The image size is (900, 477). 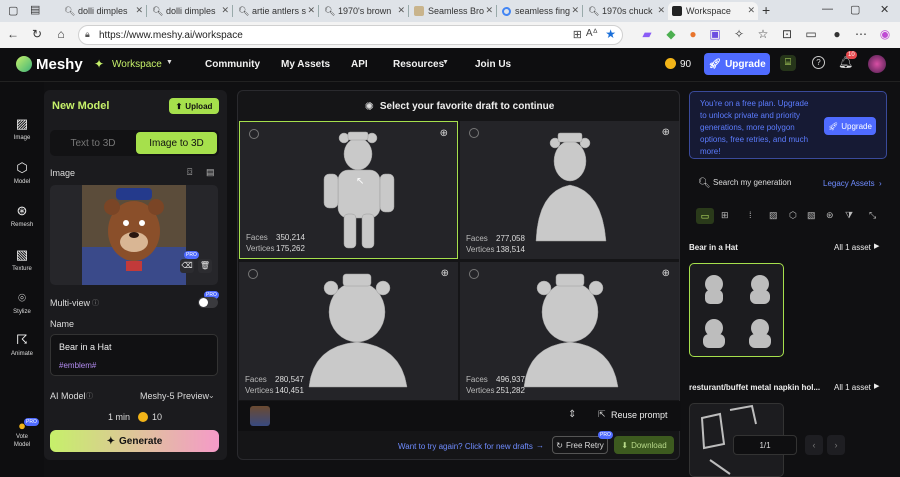 What do you see at coordinates (644, 445) in the screenshot?
I see `download-button: ⬇ Download` at bounding box center [644, 445].